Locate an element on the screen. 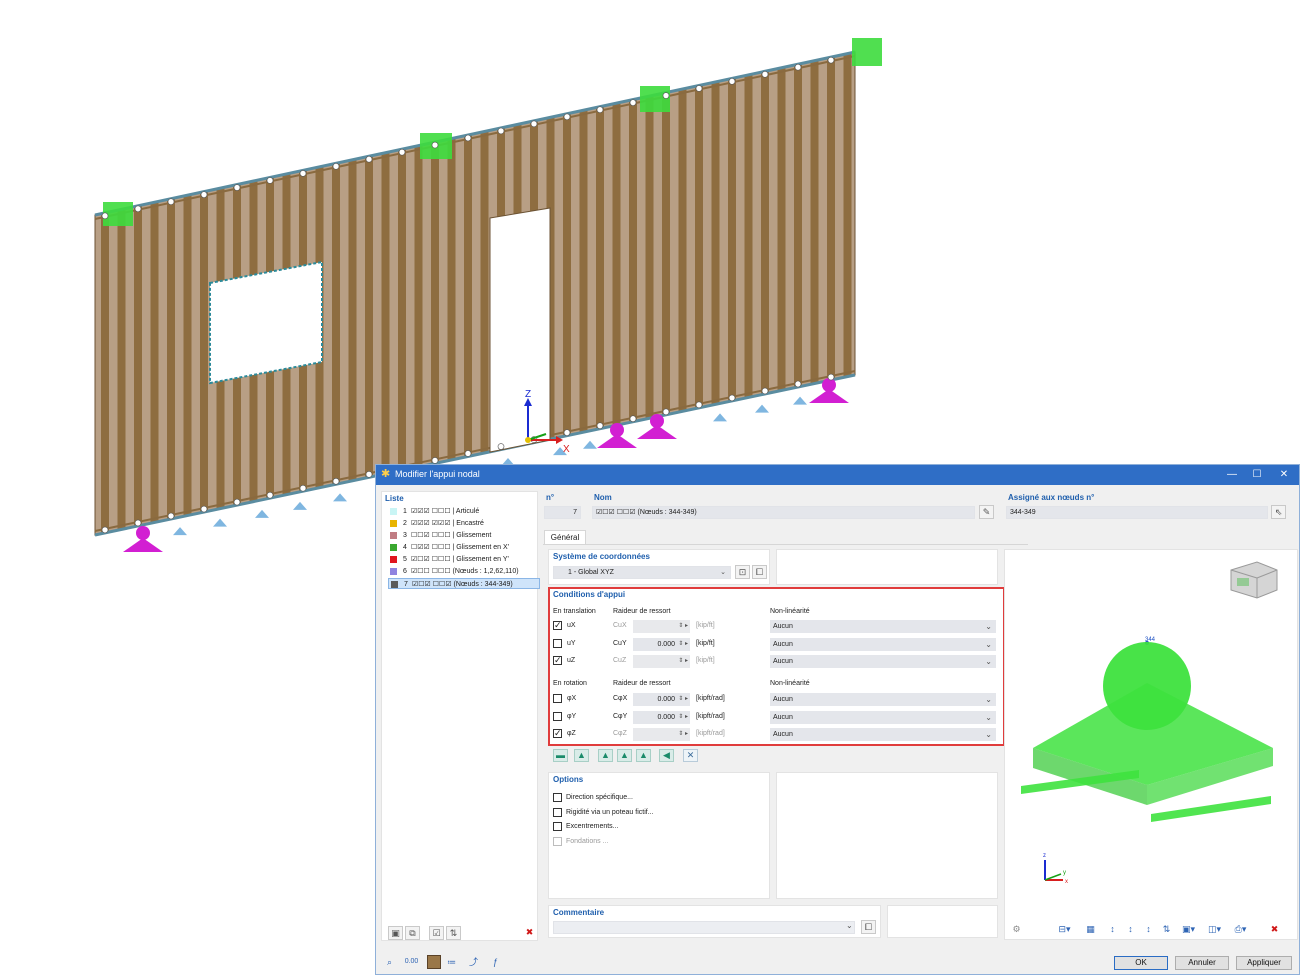  list-item: 1 ☑☑☑ ☐☐☐ | Articulé is located at coordinates (464, 511).